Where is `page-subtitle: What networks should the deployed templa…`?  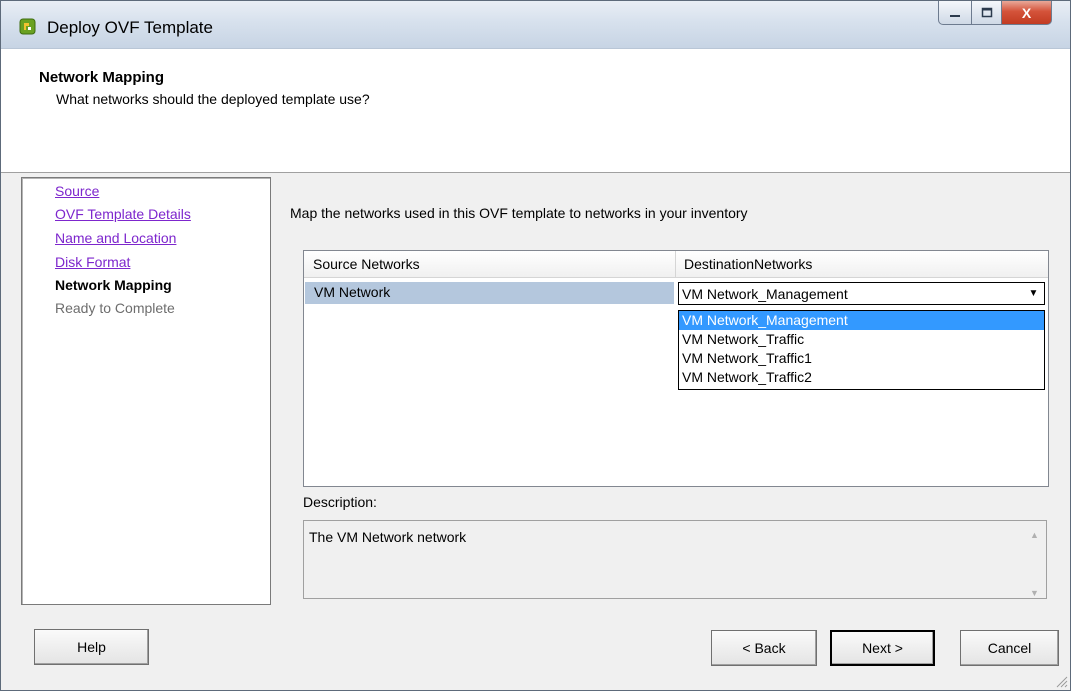 page-subtitle: What networks should the deployed templa… is located at coordinates (213, 99).